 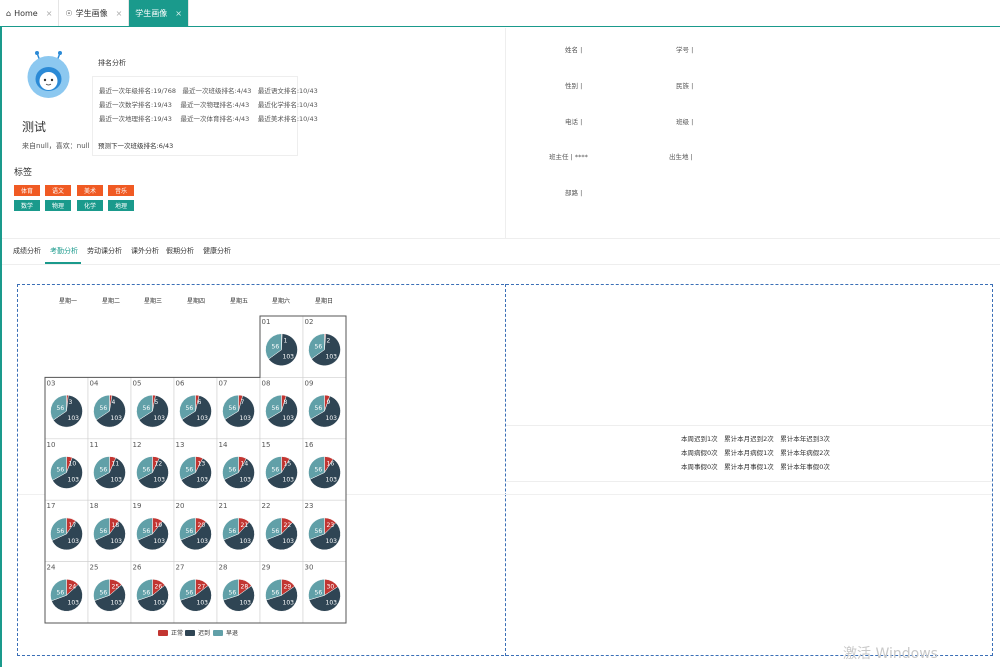 I want to click on calendar-day: 11 56103 11, so click(x=109, y=469).